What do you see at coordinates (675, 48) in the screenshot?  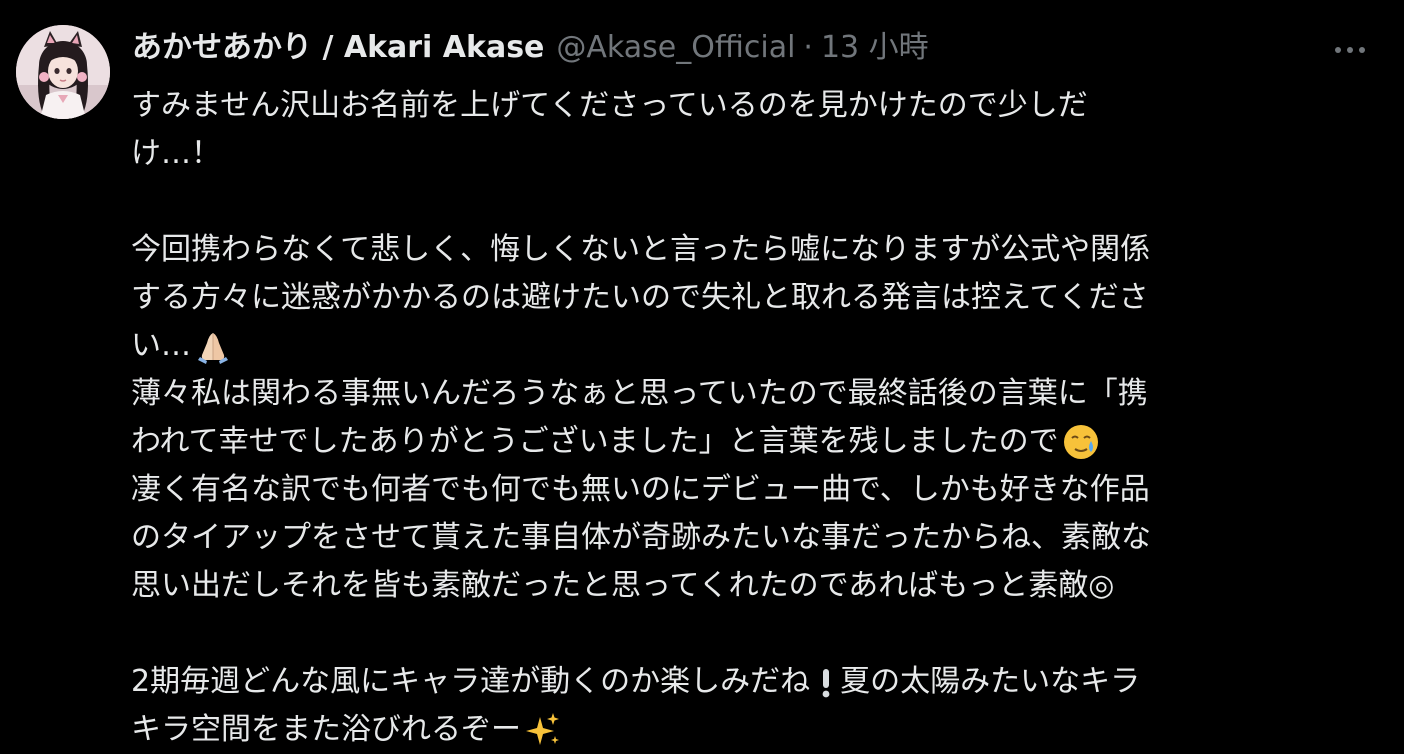 I see `handle: @Akase_Official` at bounding box center [675, 48].